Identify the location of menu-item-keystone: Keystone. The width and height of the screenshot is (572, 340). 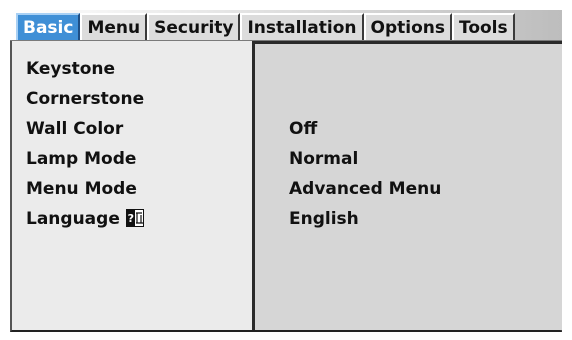
(70, 69).